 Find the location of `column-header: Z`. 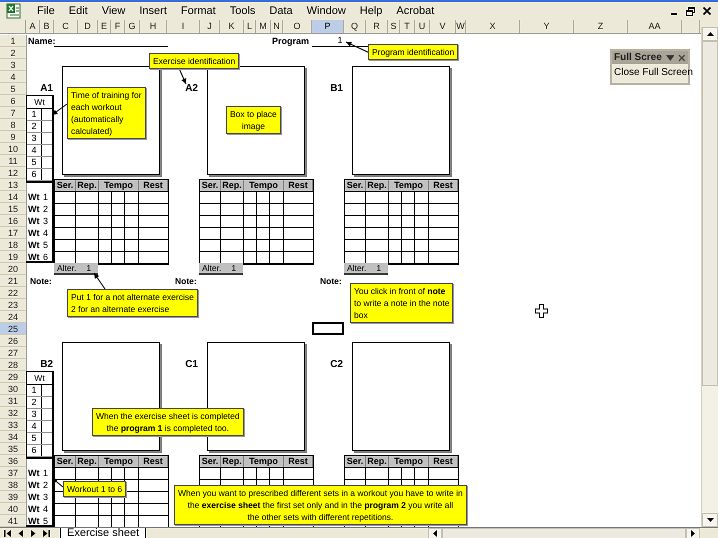

column-header: Z is located at coordinates (601, 26).